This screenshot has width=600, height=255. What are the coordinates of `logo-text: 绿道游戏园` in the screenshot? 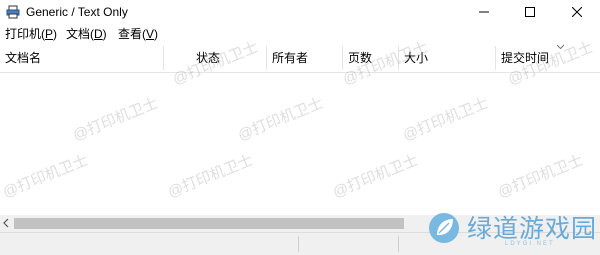 It's located at (532, 228).